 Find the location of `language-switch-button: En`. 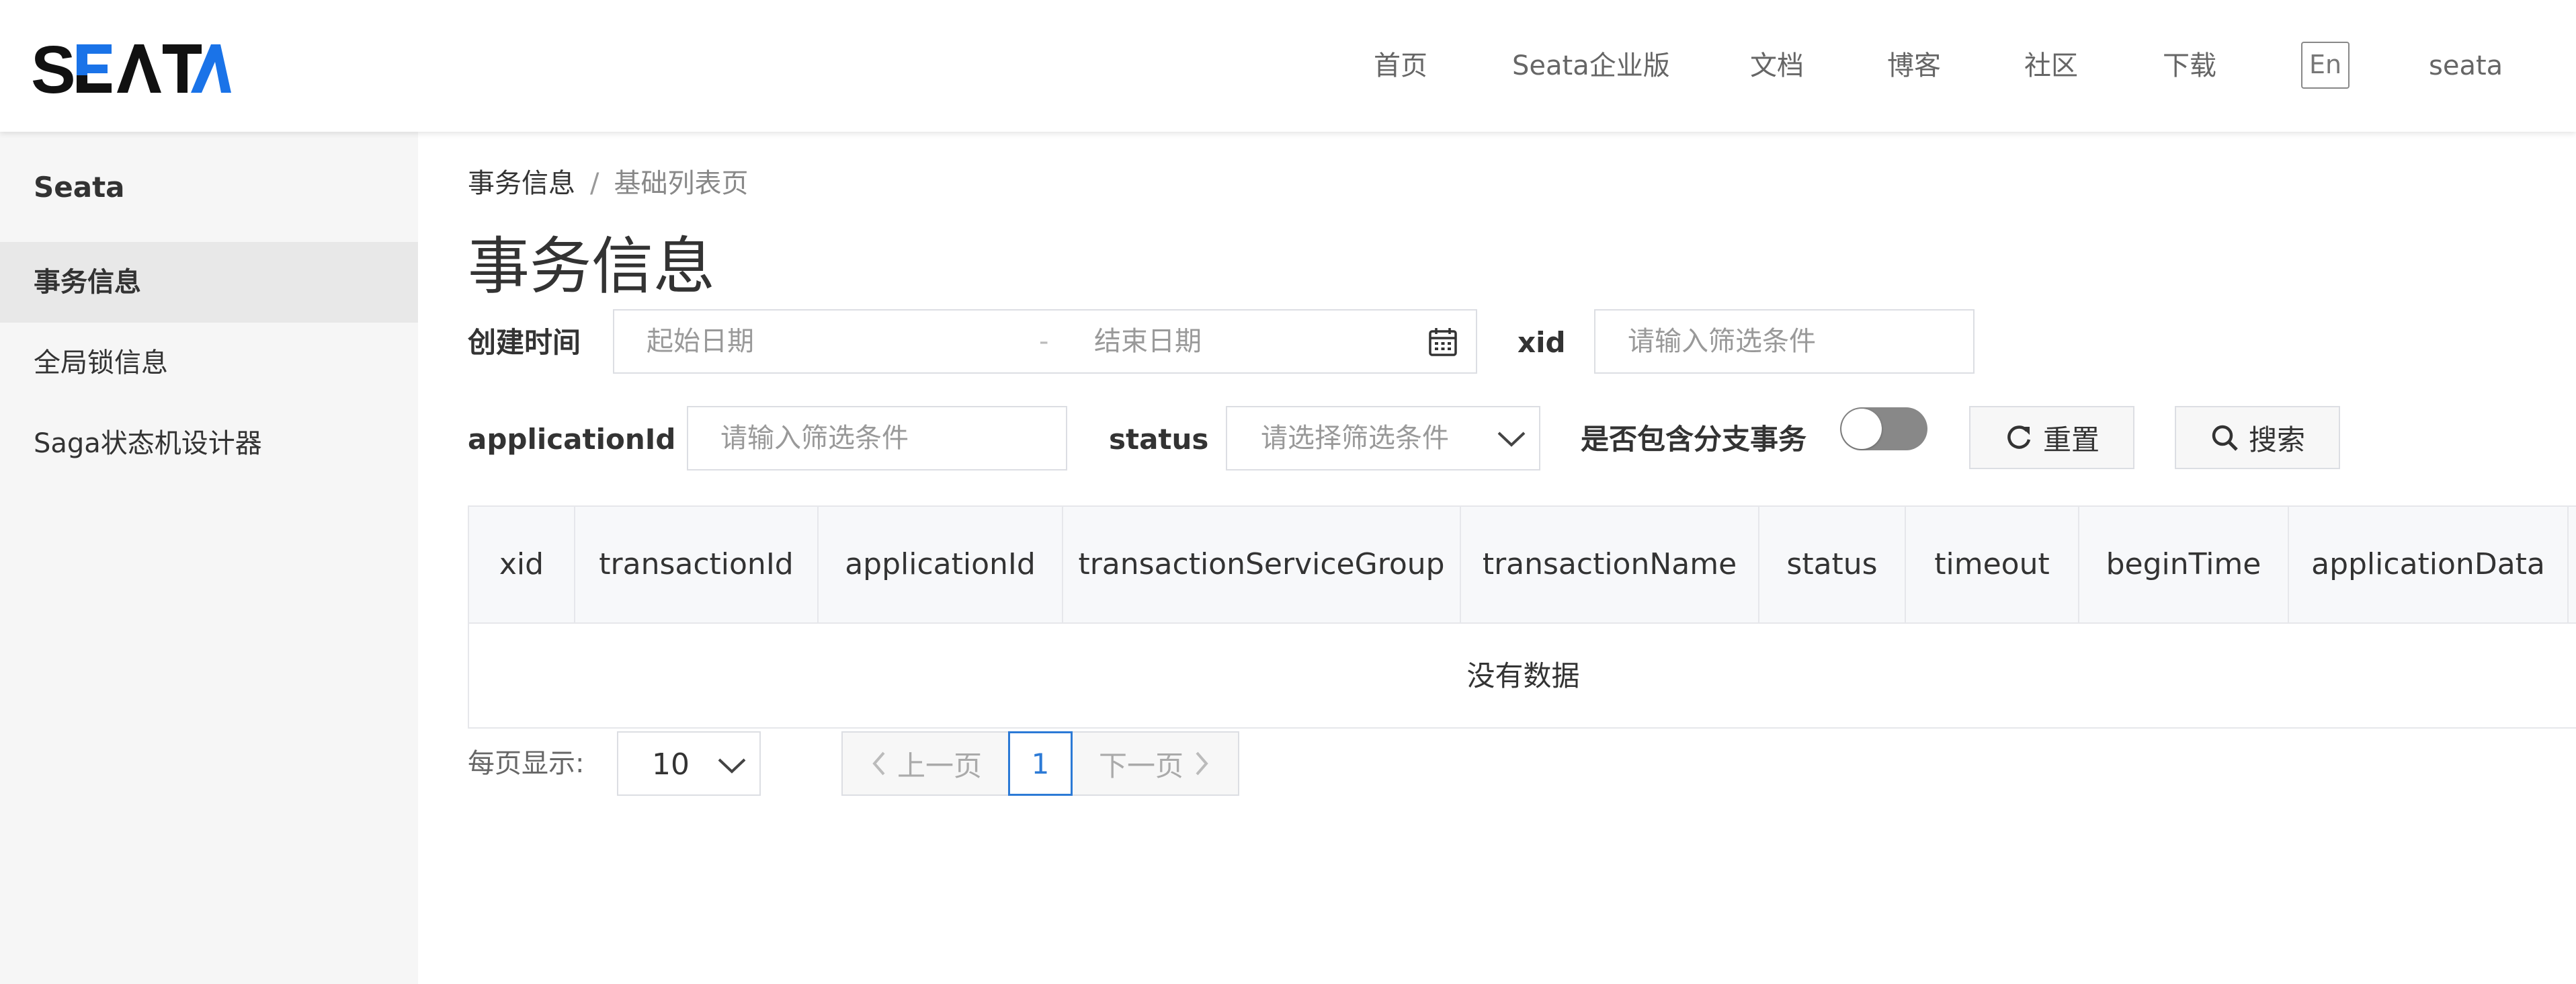

language-switch-button: En is located at coordinates (2325, 65).